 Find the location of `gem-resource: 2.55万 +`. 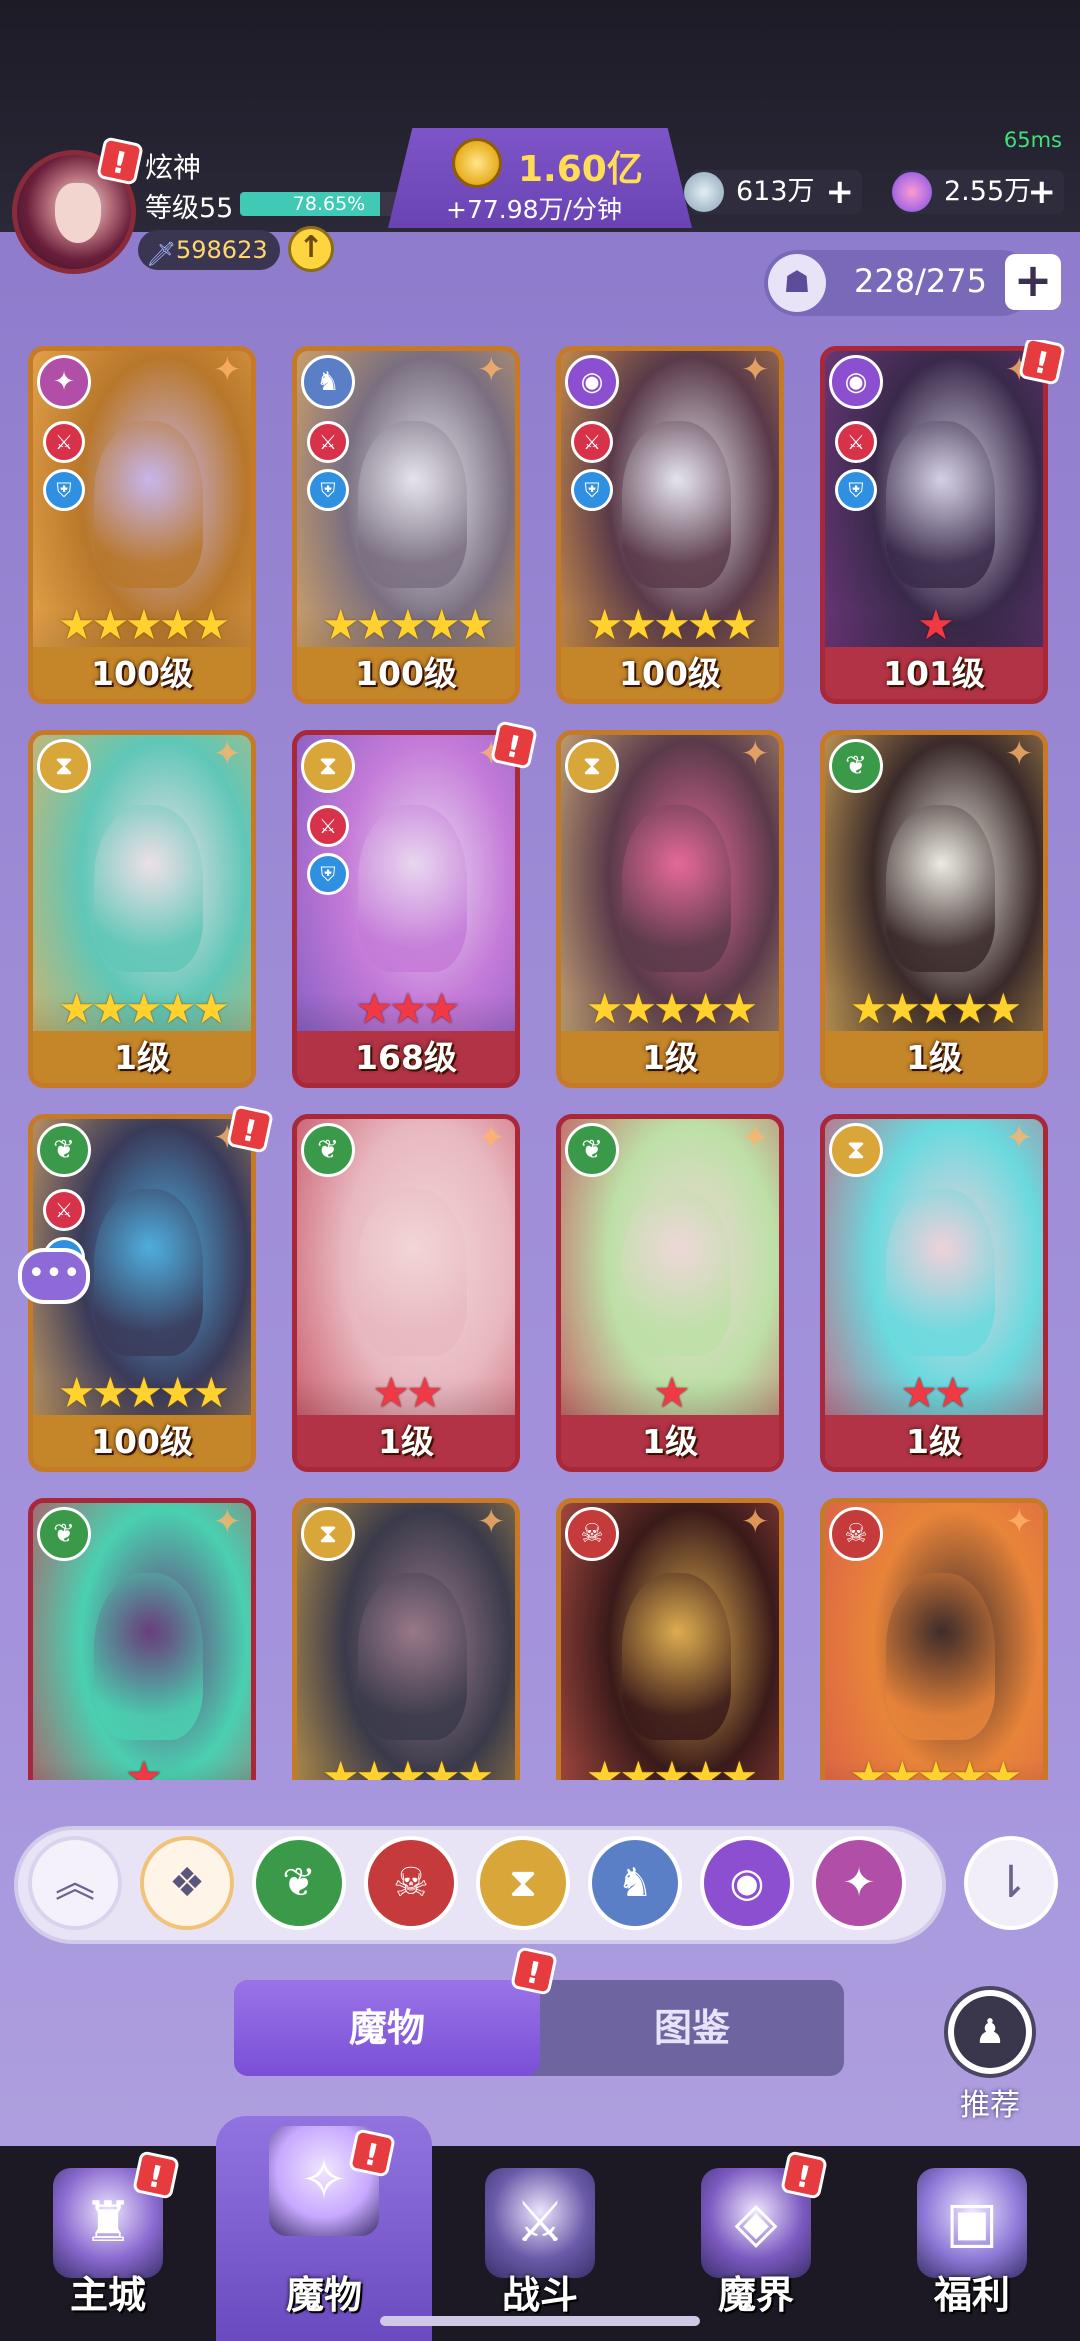

gem-resource: 2.55万 + is located at coordinates (978, 192).